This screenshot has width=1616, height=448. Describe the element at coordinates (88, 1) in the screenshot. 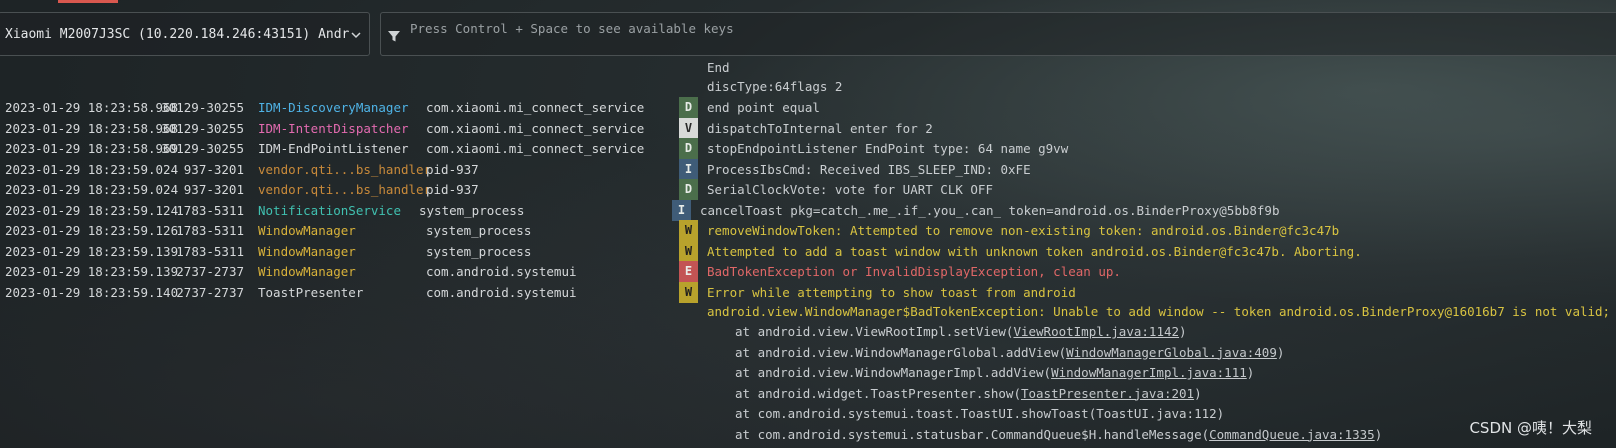

I see `active-tab-indicator` at that location.